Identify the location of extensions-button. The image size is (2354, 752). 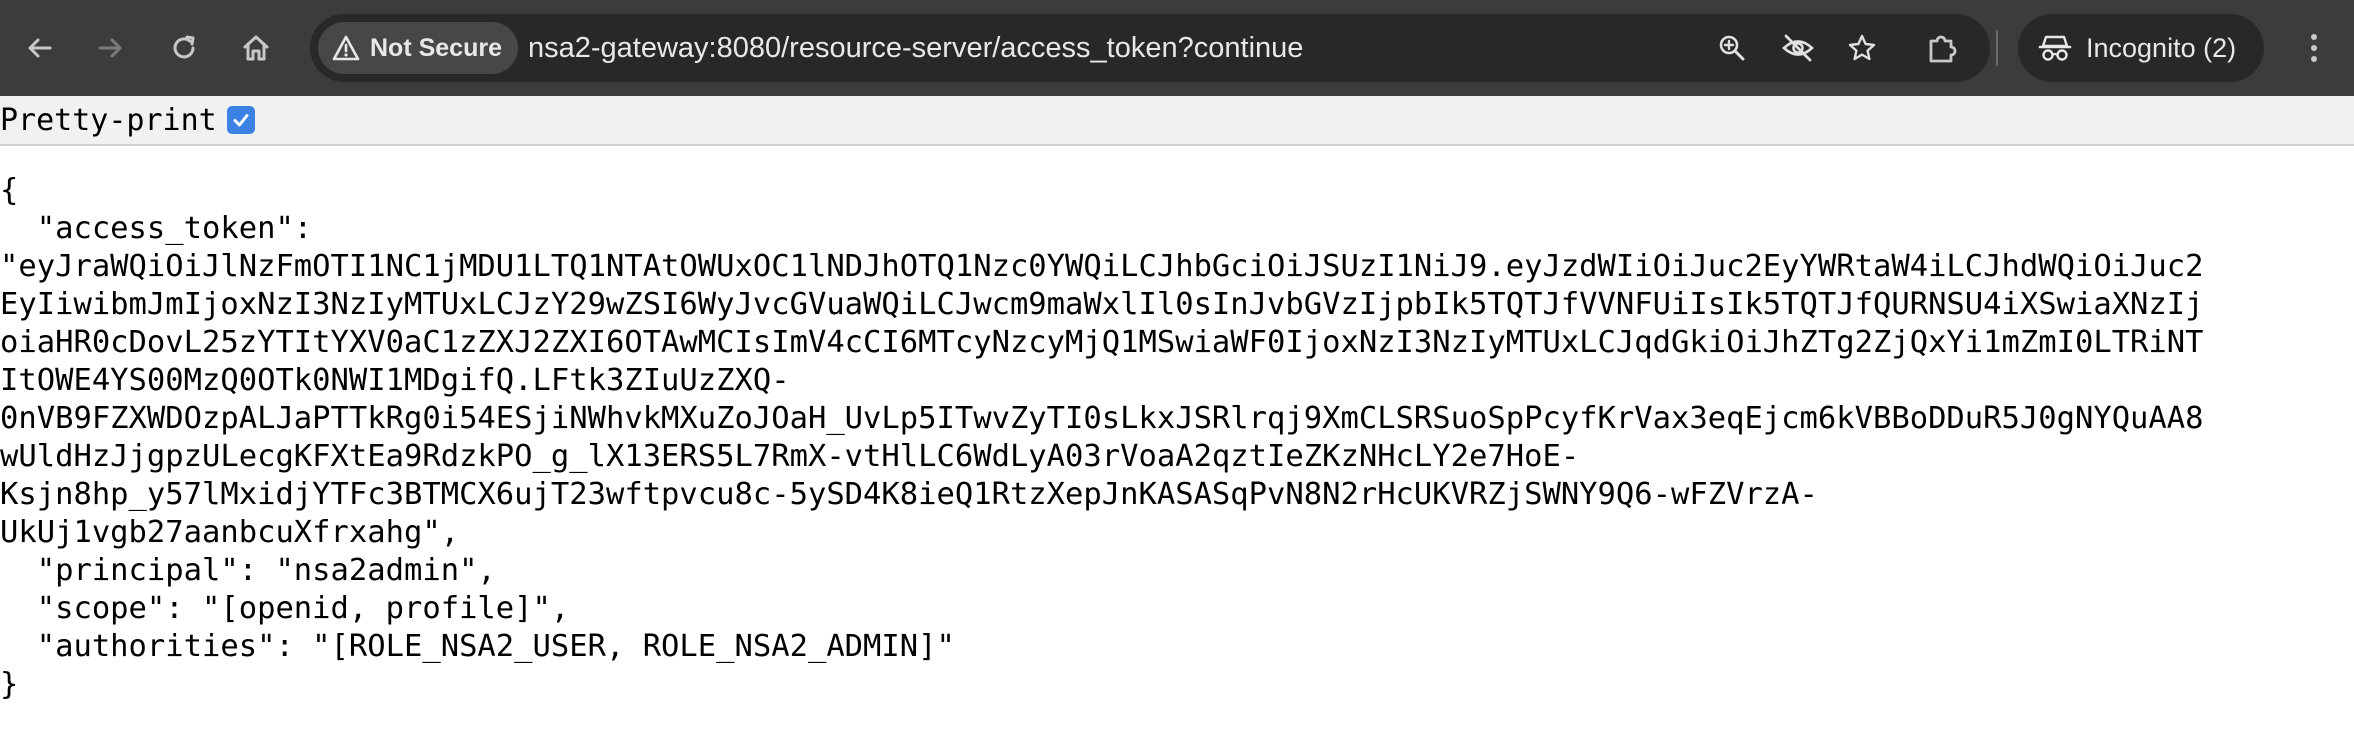
(1942, 48).